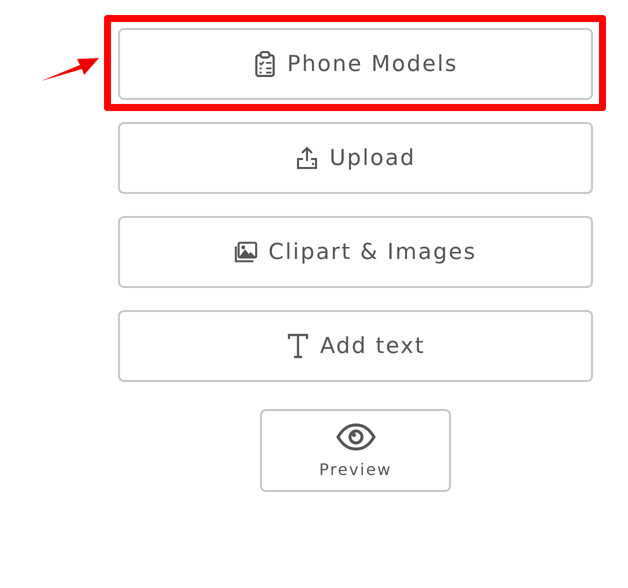 The width and height of the screenshot is (628, 588). What do you see at coordinates (298, 346) in the screenshot?
I see `text-icon` at bounding box center [298, 346].